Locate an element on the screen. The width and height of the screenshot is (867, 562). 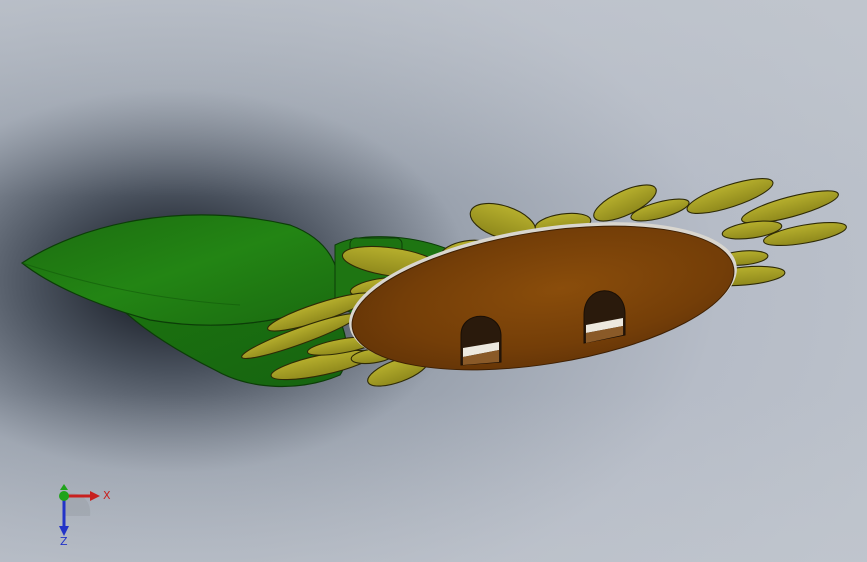
y-axis-point is located at coordinates (64, 496).